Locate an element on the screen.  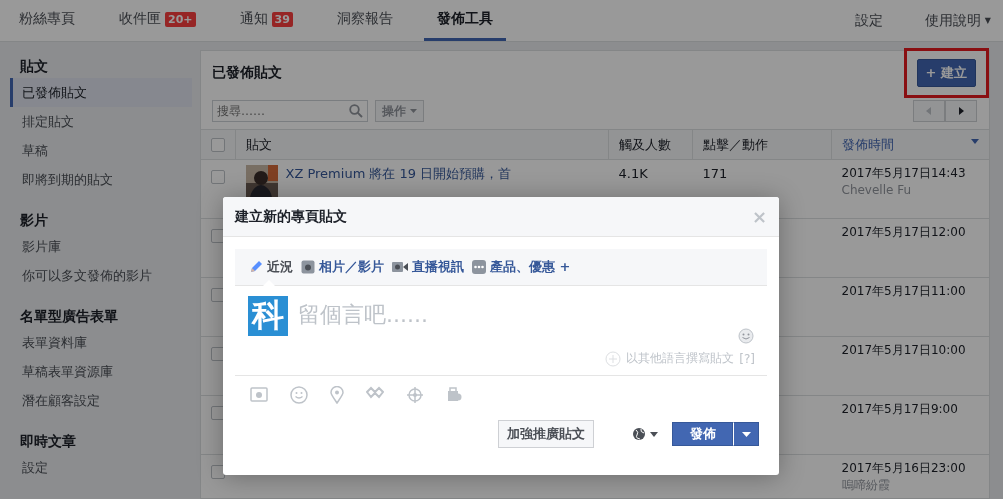
more-icon is located at coordinates (479, 267).